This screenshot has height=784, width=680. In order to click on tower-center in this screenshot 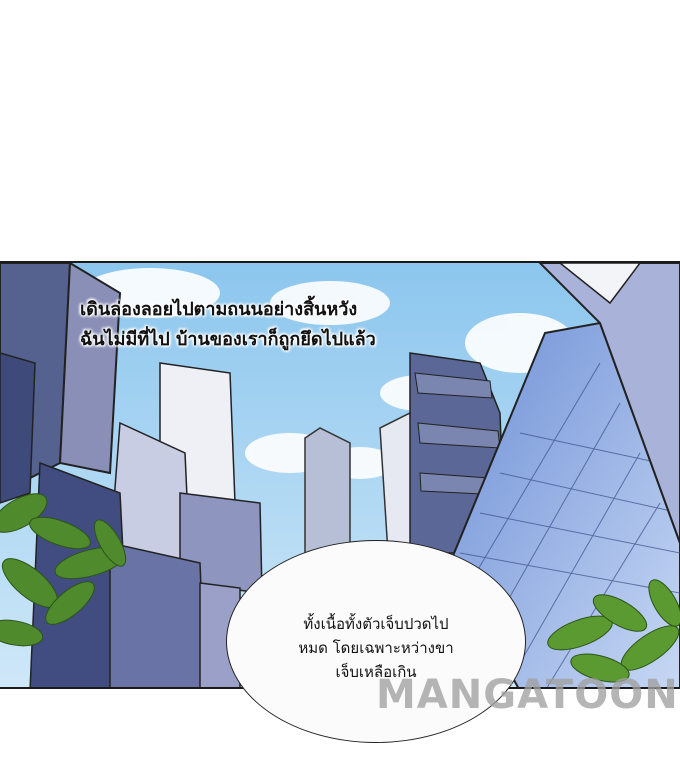, I will do `click(327, 490)`.